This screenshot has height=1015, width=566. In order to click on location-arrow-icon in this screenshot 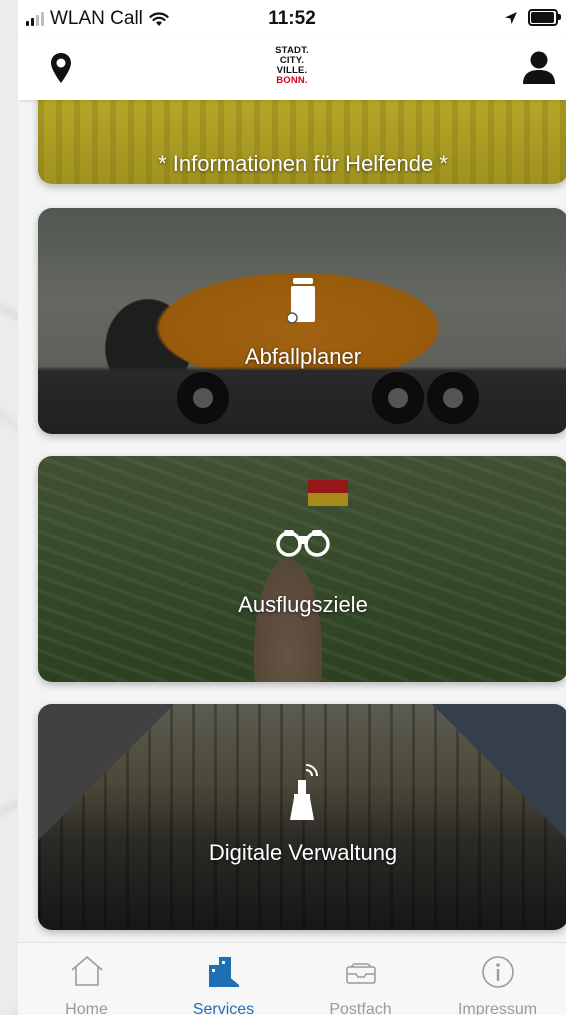, I will do `click(511, 17)`.